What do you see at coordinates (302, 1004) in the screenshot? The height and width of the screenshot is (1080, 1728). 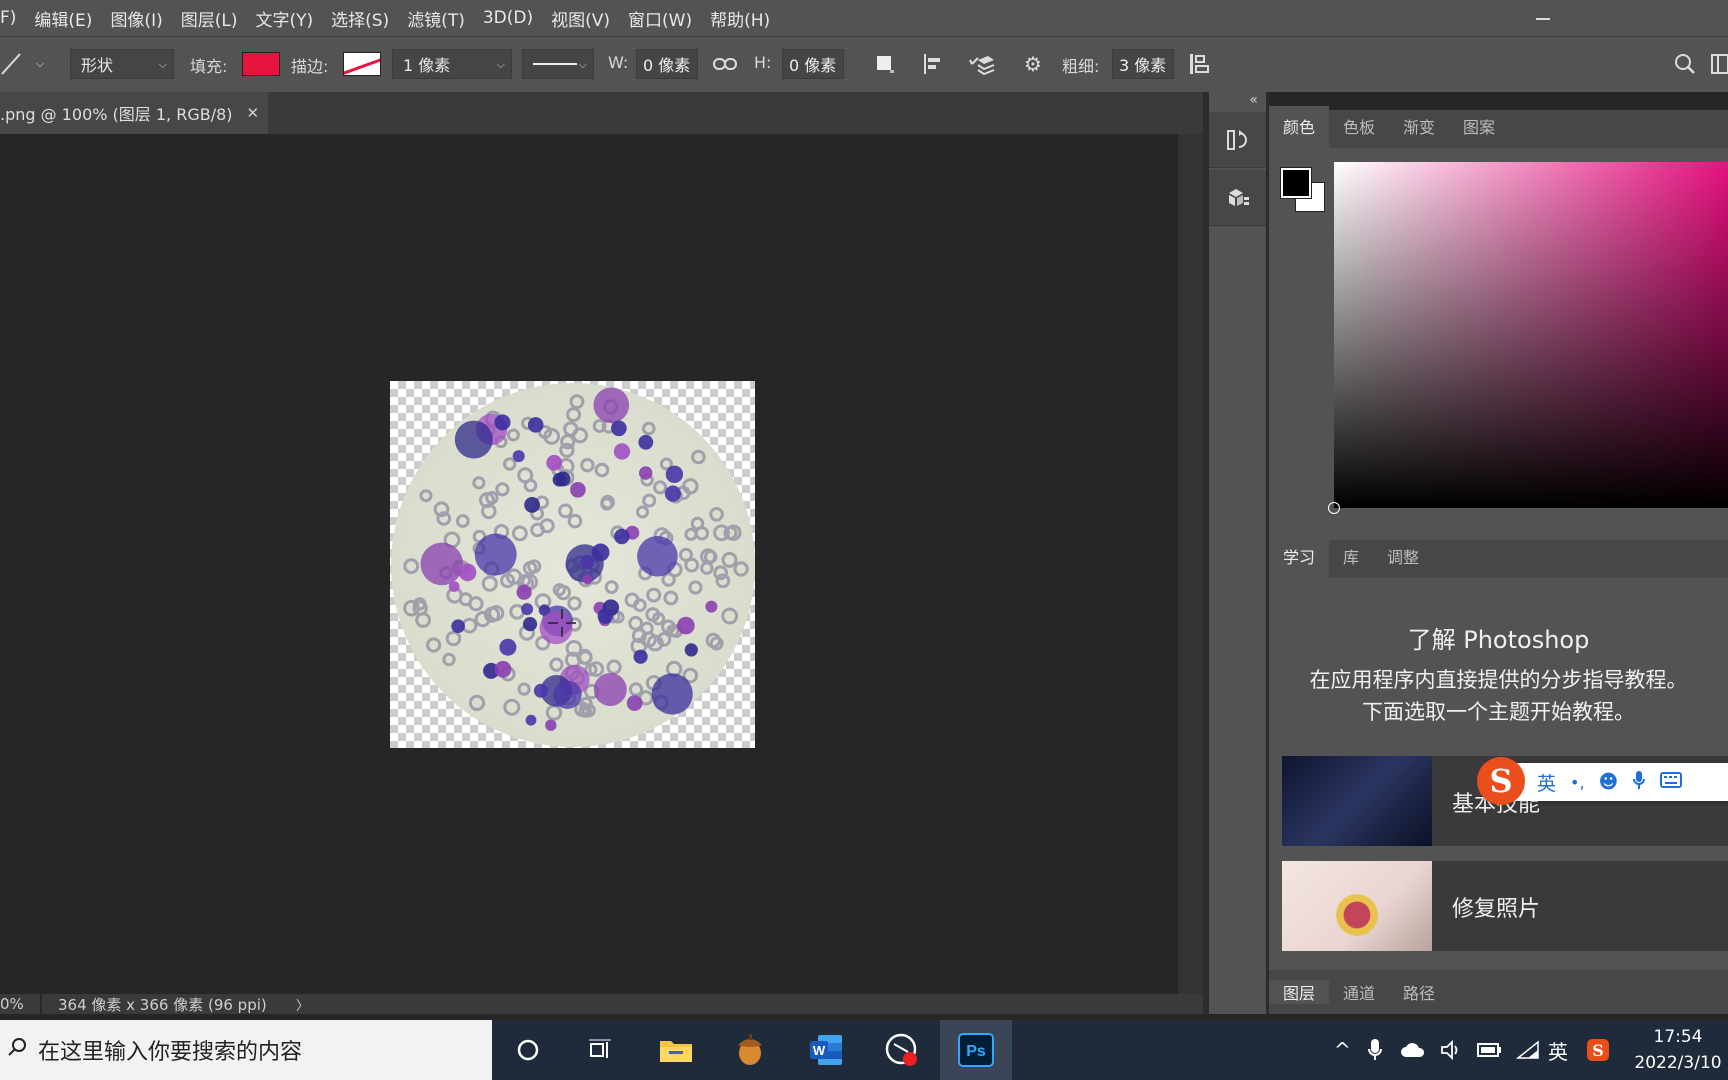 I see `chevron-right-icon: 〉` at bounding box center [302, 1004].